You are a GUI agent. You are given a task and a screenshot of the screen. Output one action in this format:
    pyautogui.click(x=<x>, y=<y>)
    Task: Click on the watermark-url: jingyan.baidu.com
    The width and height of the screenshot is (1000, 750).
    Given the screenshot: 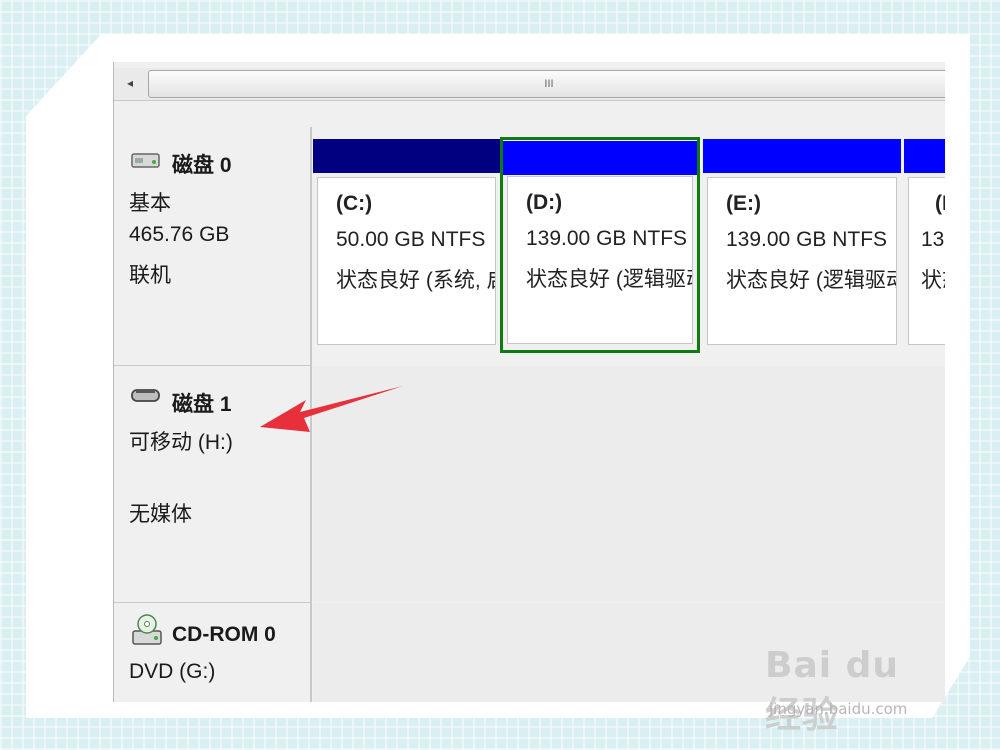 What is the action you would take?
    pyautogui.click(x=838, y=709)
    